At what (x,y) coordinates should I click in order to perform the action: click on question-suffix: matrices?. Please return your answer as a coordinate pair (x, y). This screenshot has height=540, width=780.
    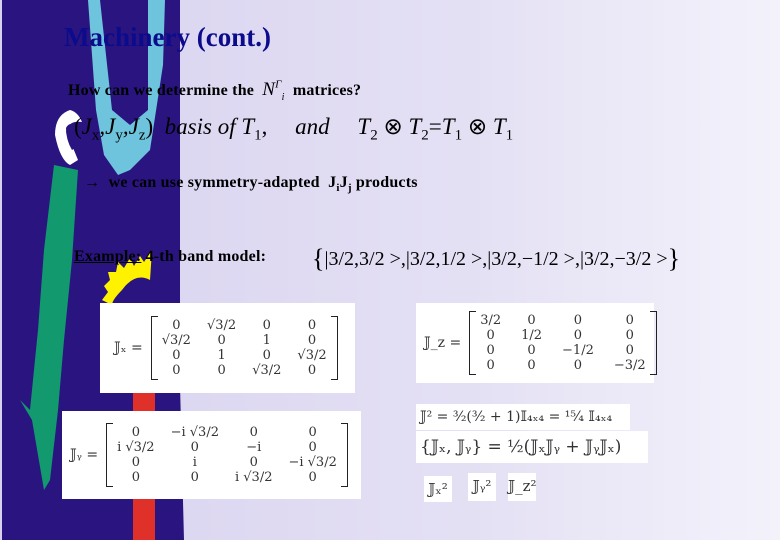
    Looking at the image, I should click on (327, 90).